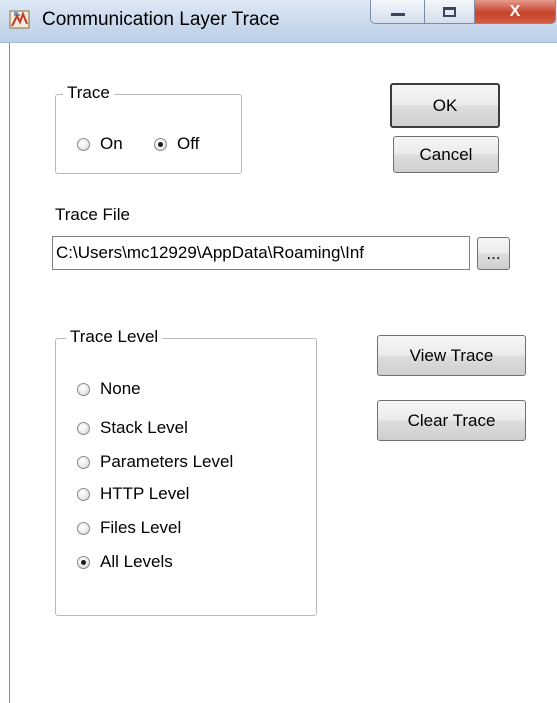 The height and width of the screenshot is (703, 557). I want to click on view-trace-button-label: View Trace, so click(451, 355).